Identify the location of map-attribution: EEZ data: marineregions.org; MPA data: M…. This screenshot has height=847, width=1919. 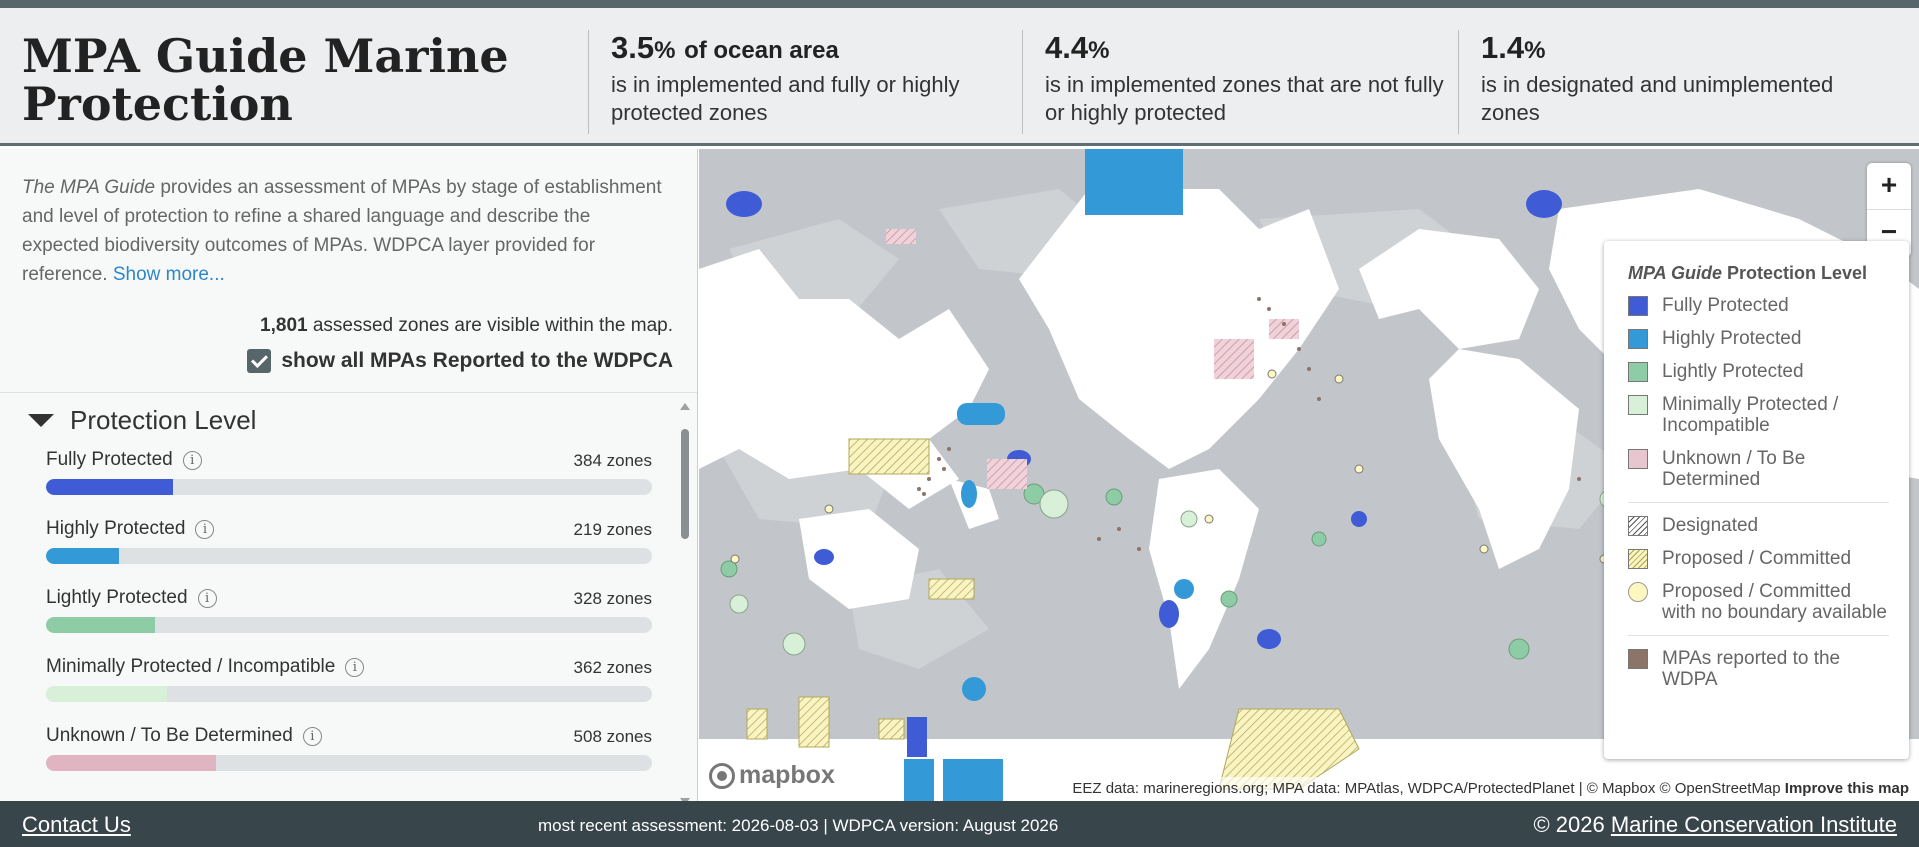
(1490, 789).